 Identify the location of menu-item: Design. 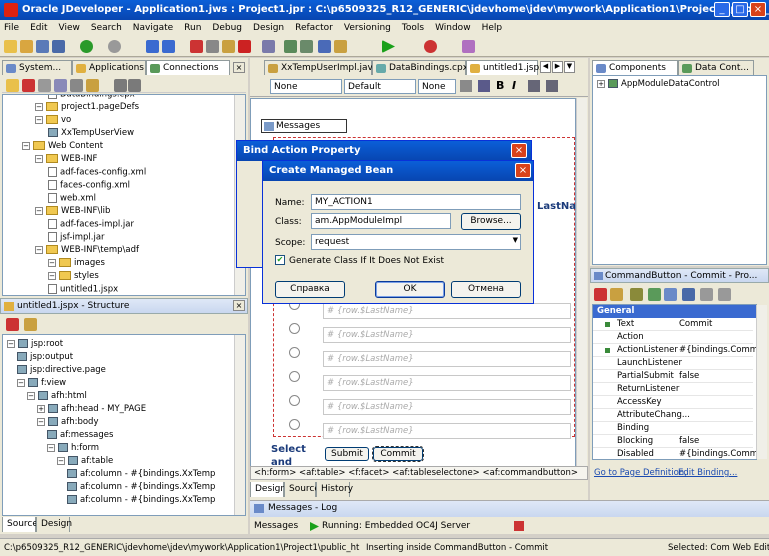
(268, 28).